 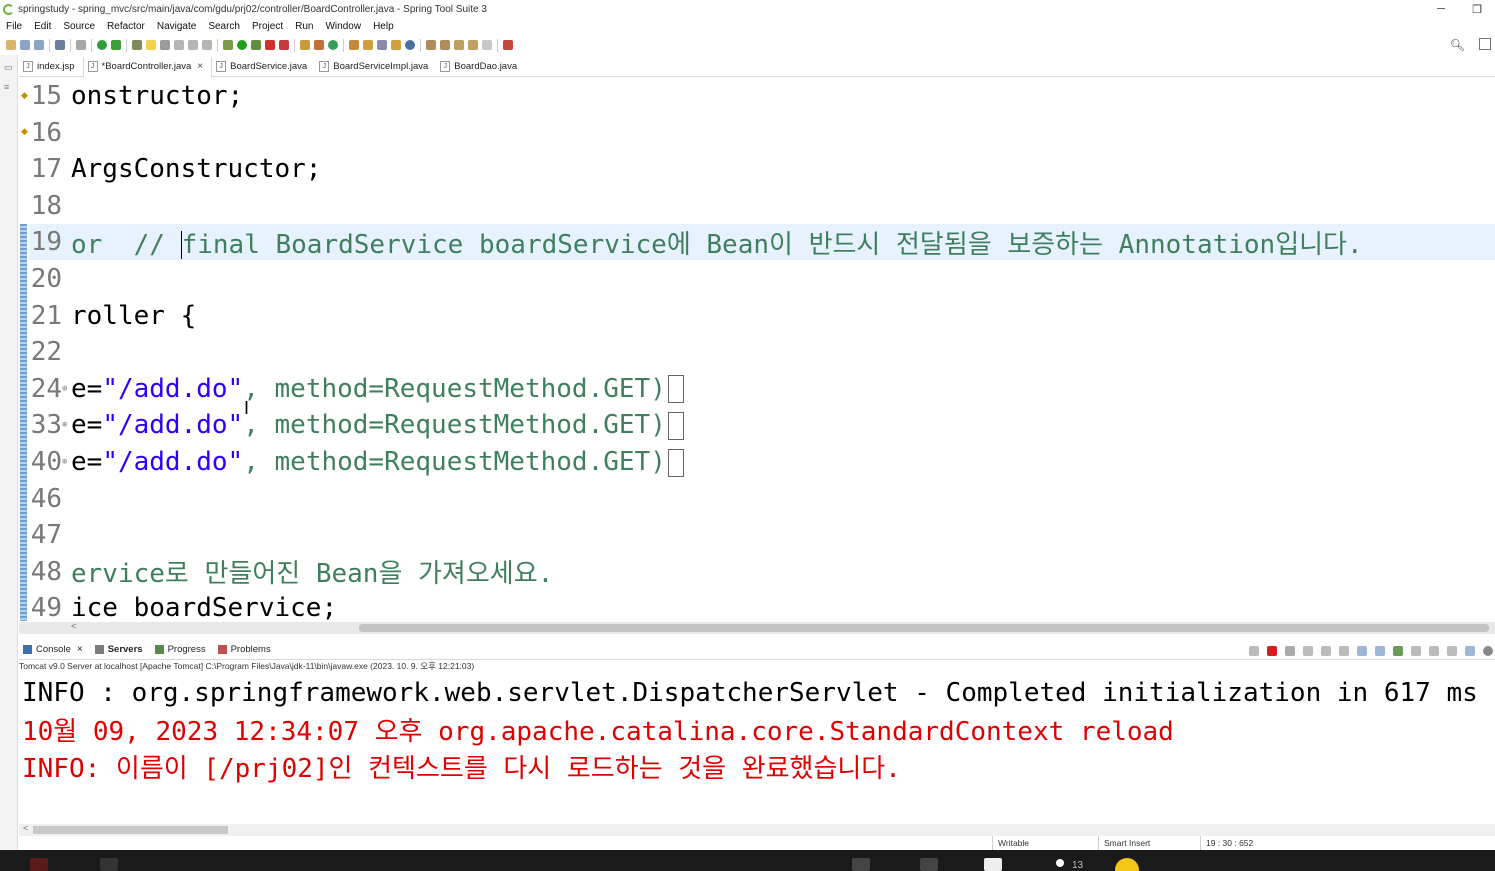 What do you see at coordinates (375, 67) in the screenshot?
I see `editor-tab: J BoardServiceImpl.java` at bounding box center [375, 67].